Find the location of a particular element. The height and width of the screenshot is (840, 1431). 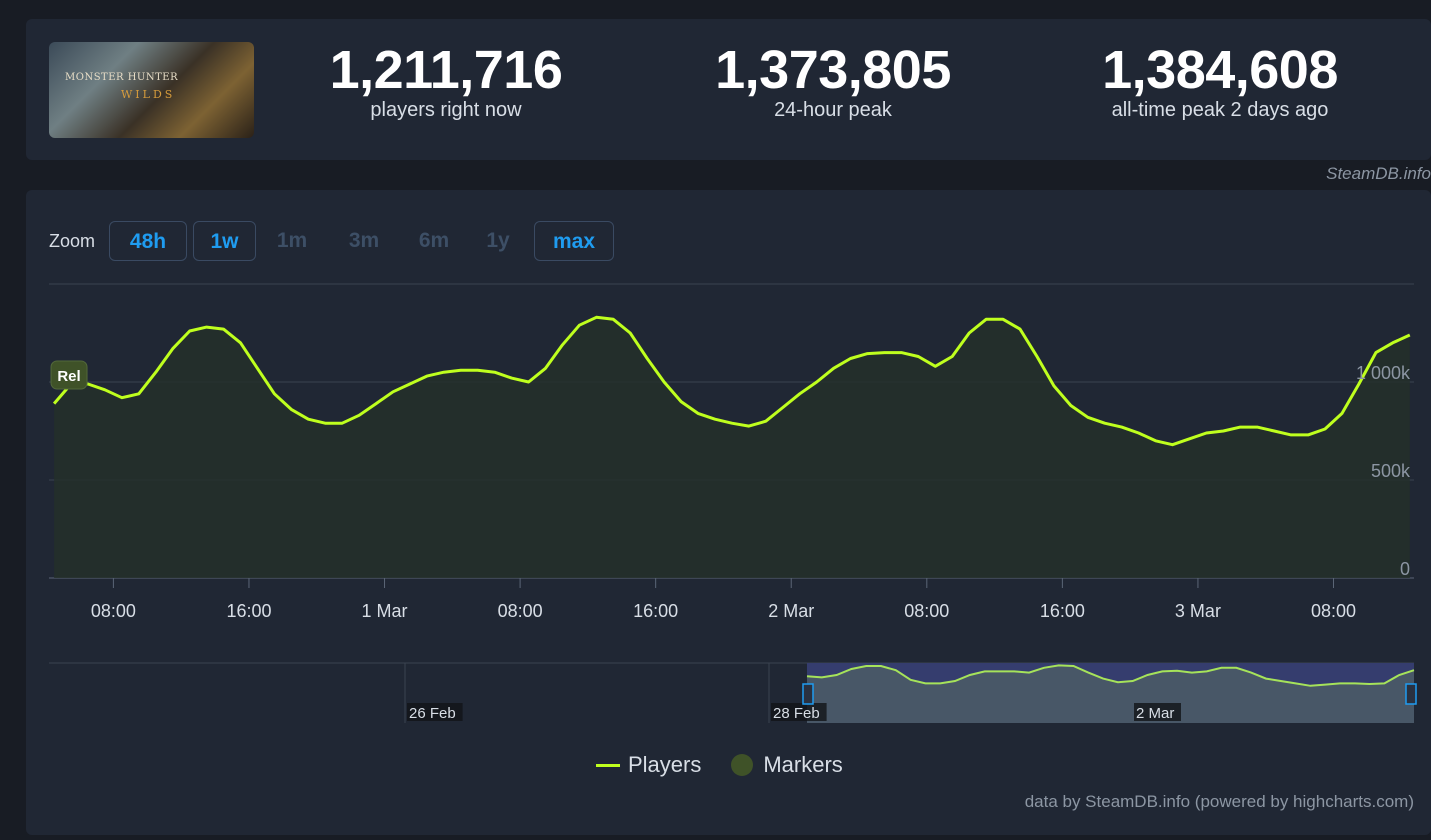

navigator-date-label: 26 Feb is located at coordinates (432, 713).